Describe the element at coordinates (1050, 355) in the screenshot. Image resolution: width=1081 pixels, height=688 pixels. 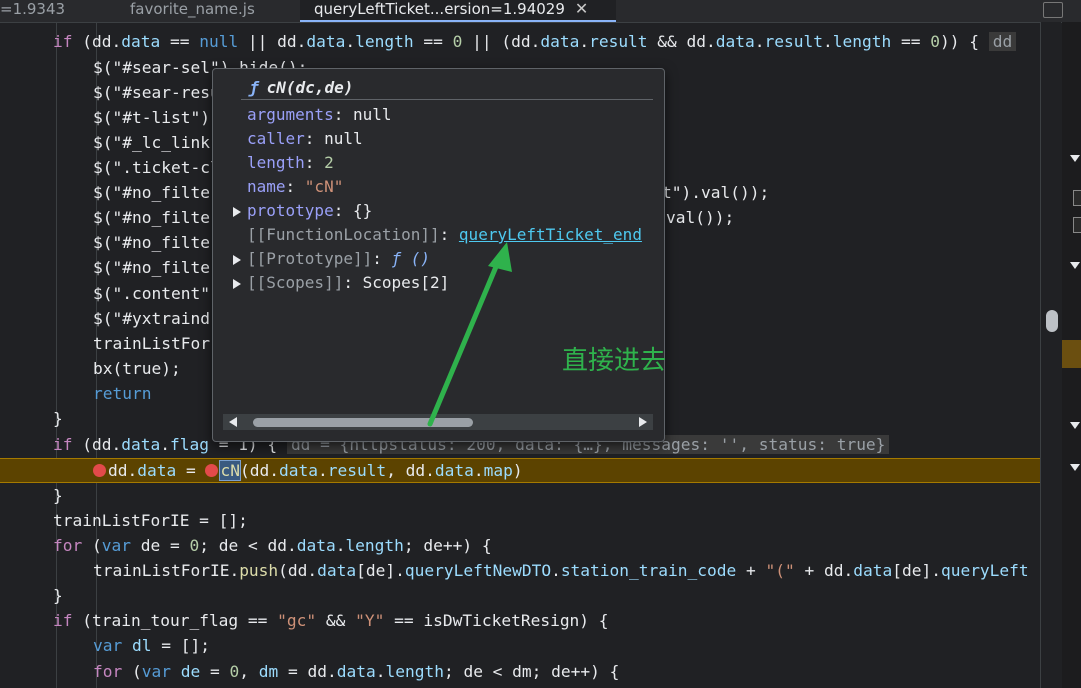
I see `editor-vertical-scrollbar` at that location.